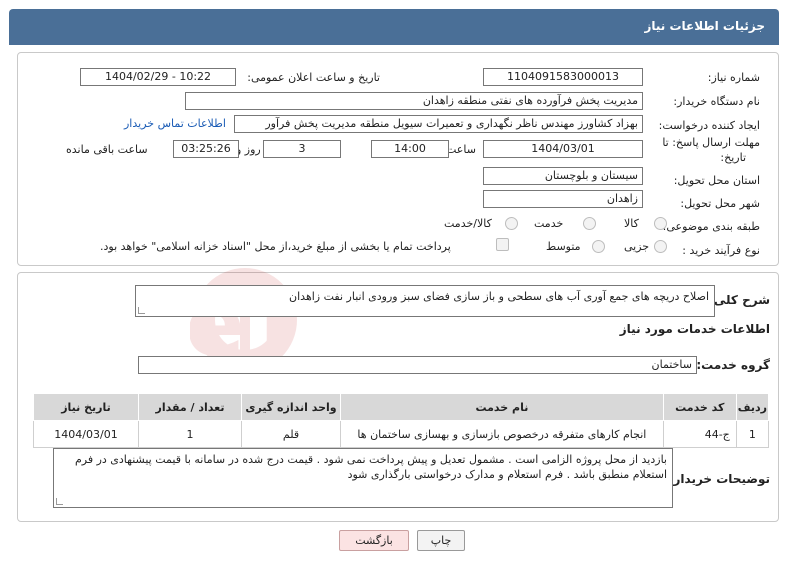 The width and height of the screenshot is (788, 566). What do you see at coordinates (589, 223) in the screenshot?
I see `category-service-radio` at bounding box center [589, 223].